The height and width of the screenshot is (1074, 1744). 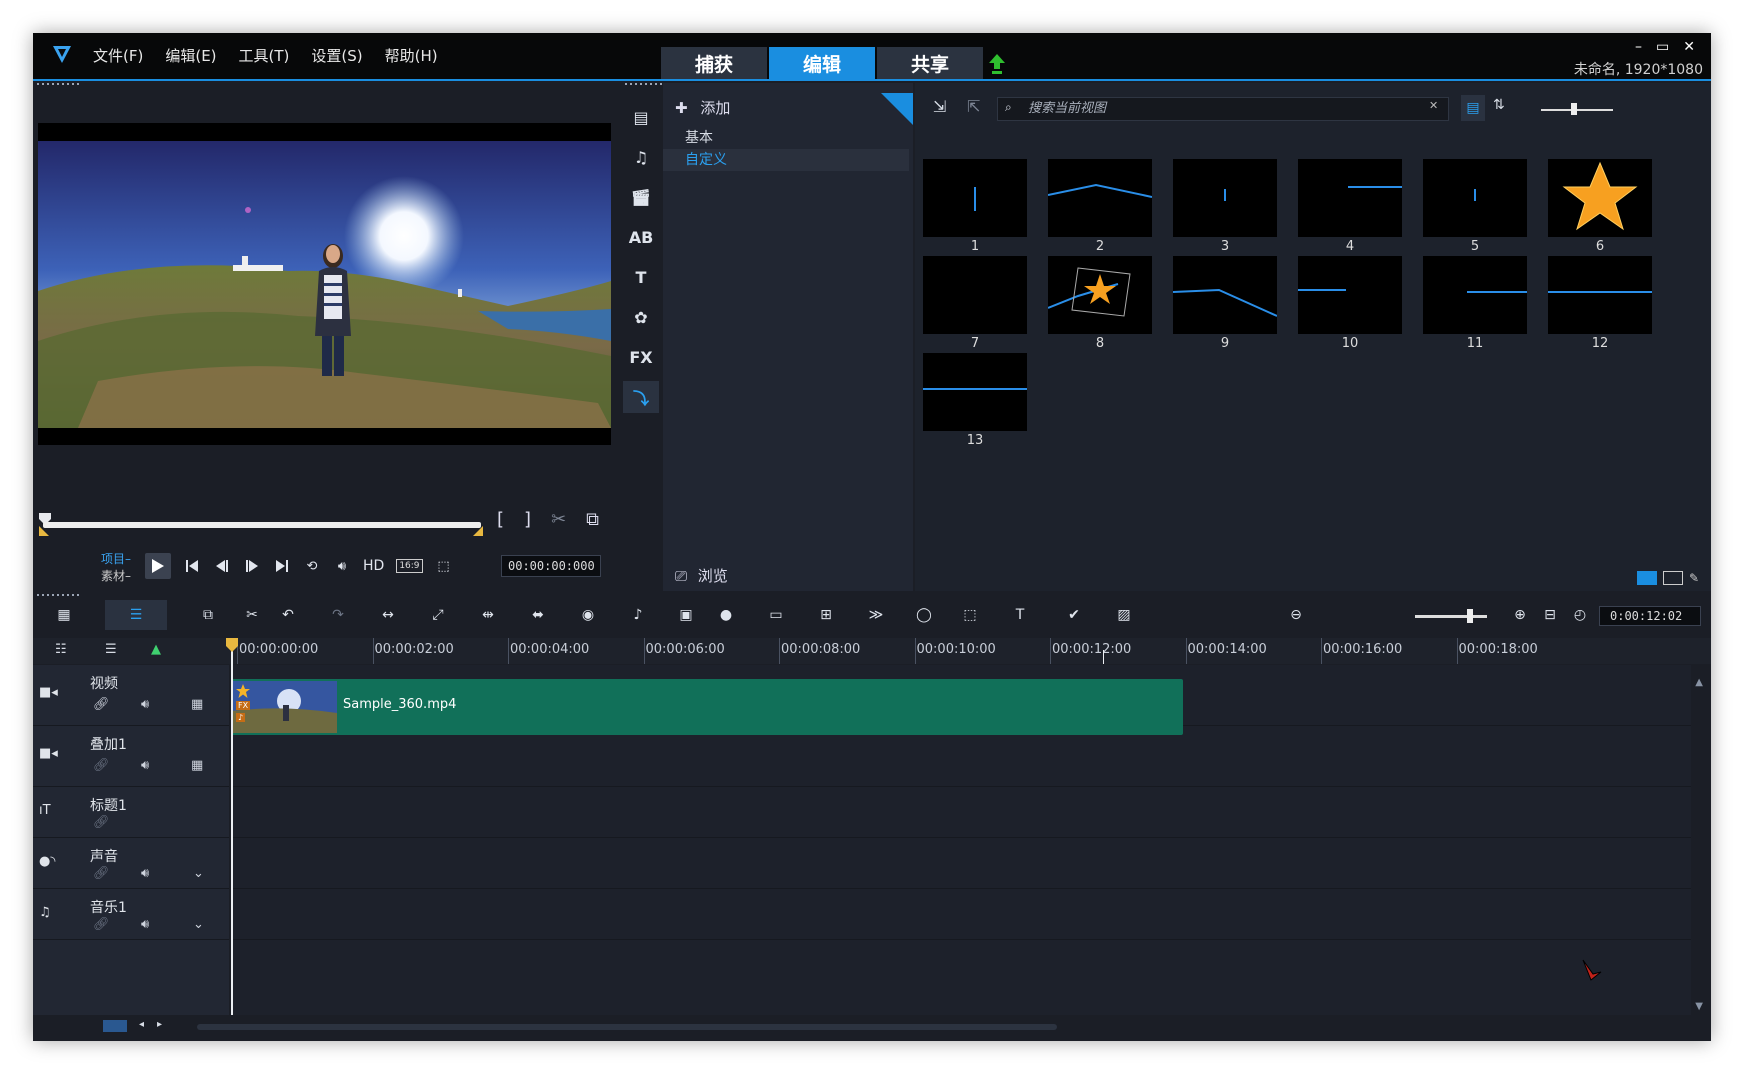 What do you see at coordinates (1574, 109) in the screenshot?
I see `thumbnail-size-knob` at bounding box center [1574, 109].